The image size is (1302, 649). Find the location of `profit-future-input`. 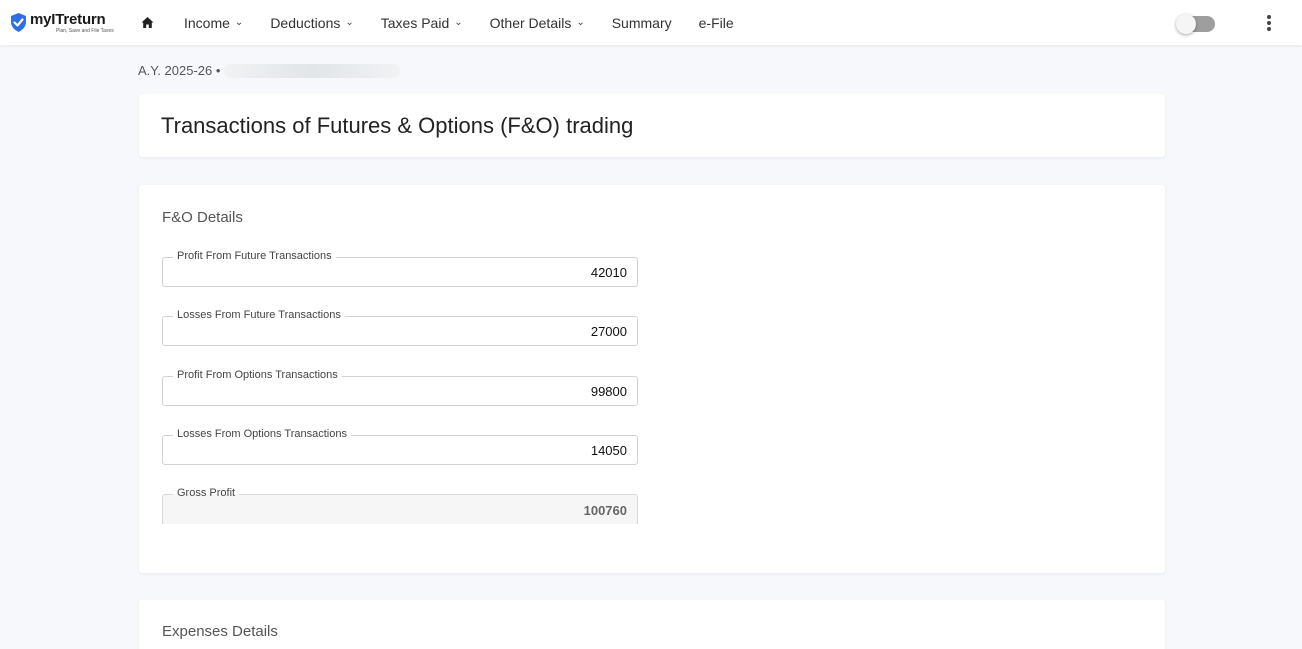

profit-future-input is located at coordinates (477, 272).